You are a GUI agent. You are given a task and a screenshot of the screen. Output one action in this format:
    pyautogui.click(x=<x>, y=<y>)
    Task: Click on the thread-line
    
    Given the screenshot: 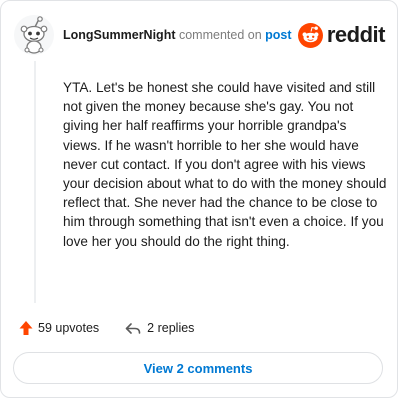 What is the action you would take?
    pyautogui.click(x=35, y=182)
    